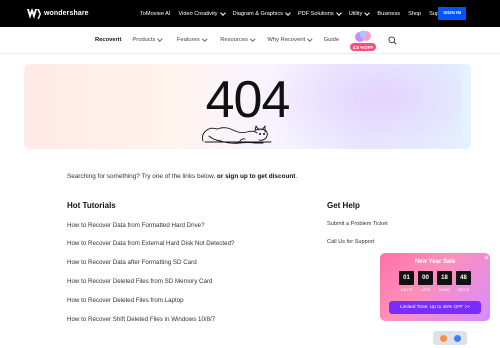 The width and height of the screenshot is (500, 348). I want to click on topnav-label: ToMoviee AI, so click(155, 13).